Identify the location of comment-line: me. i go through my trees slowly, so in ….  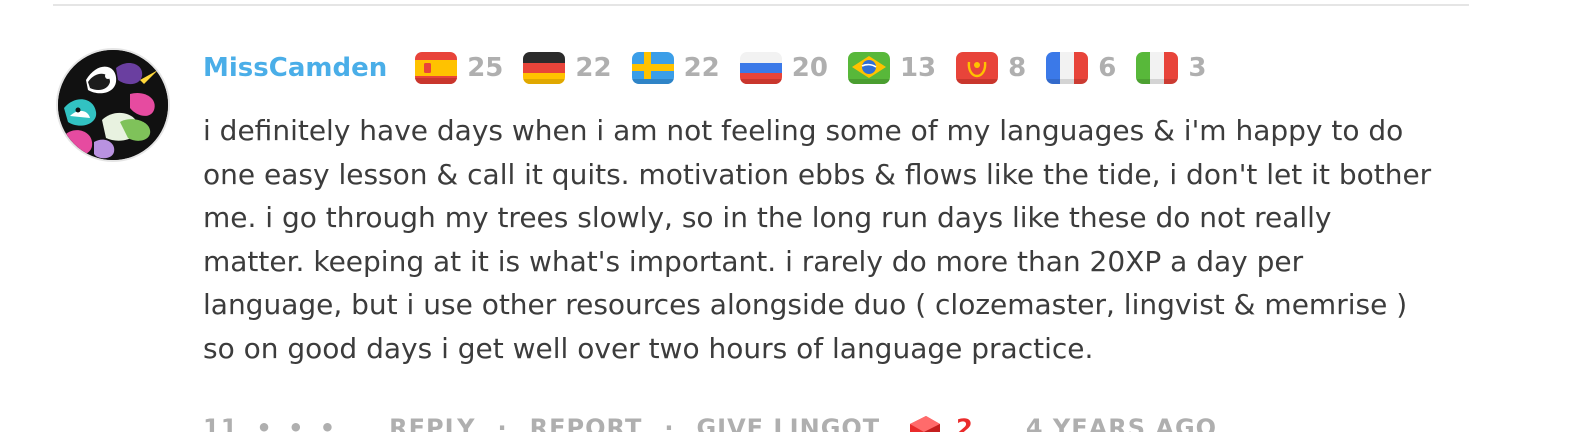
(767, 218).